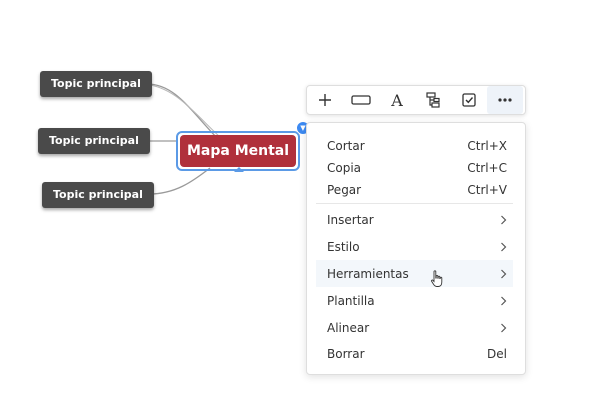 The height and width of the screenshot is (400, 600). I want to click on central-topic-label: Mapa Mental, so click(238, 151).